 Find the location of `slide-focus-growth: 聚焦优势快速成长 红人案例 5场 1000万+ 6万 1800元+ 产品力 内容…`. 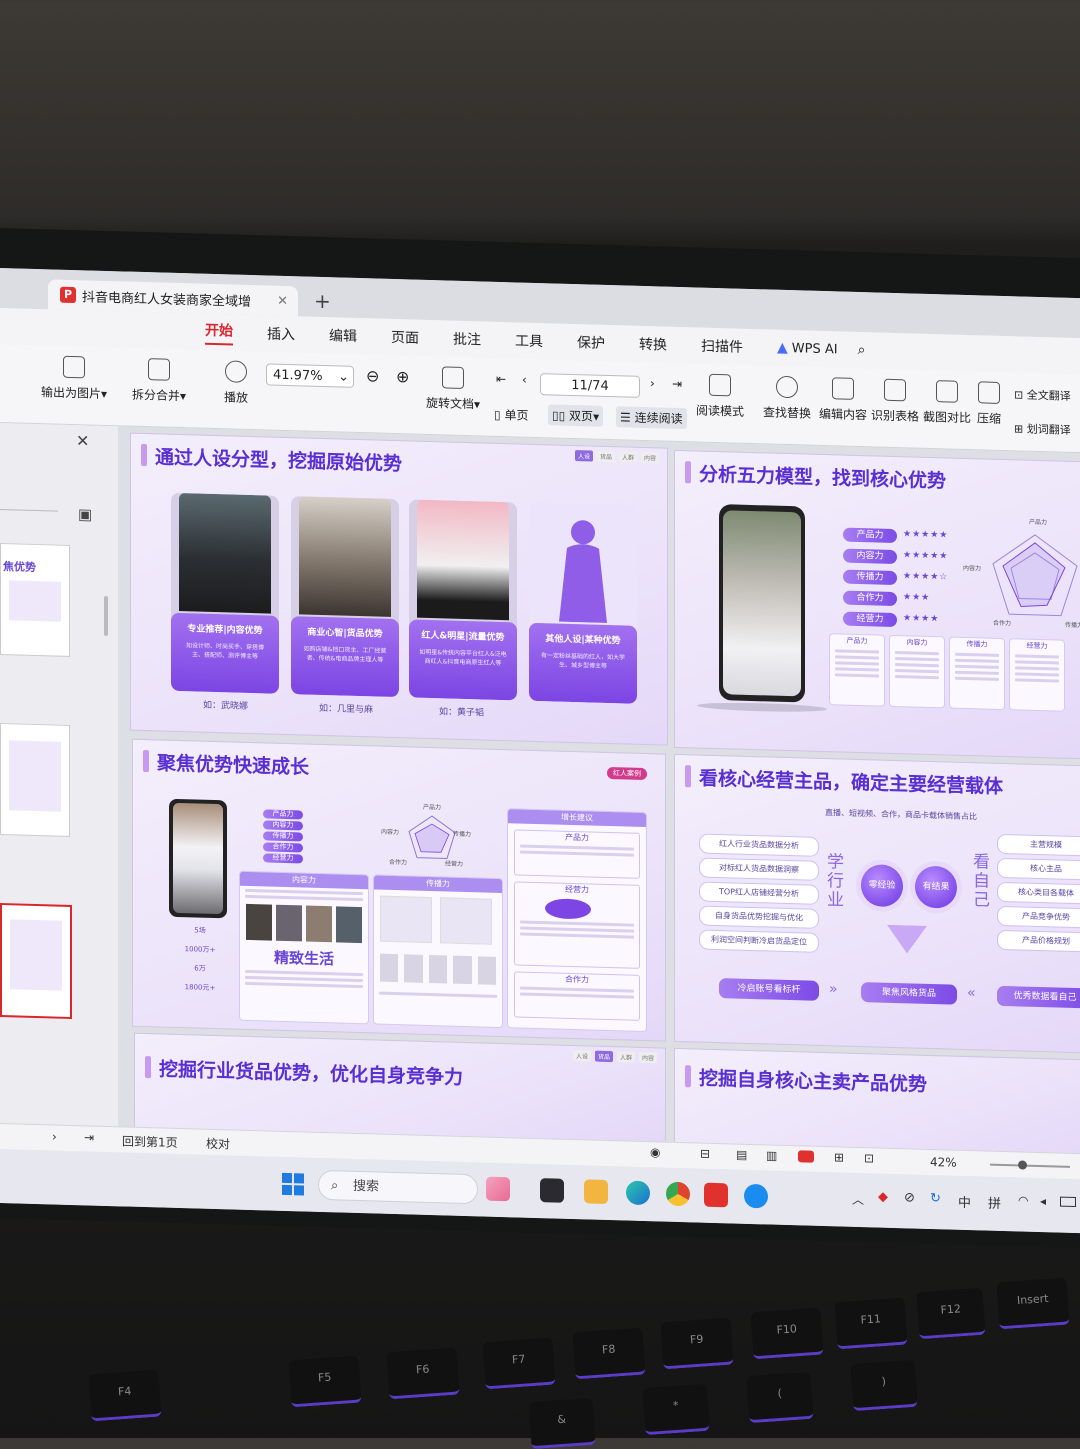

slide-focus-growth: 聚焦优势快速成长 红人案例 5场 1000万+ 6万 1800元+ 产品力 内容… is located at coordinates (399, 890).